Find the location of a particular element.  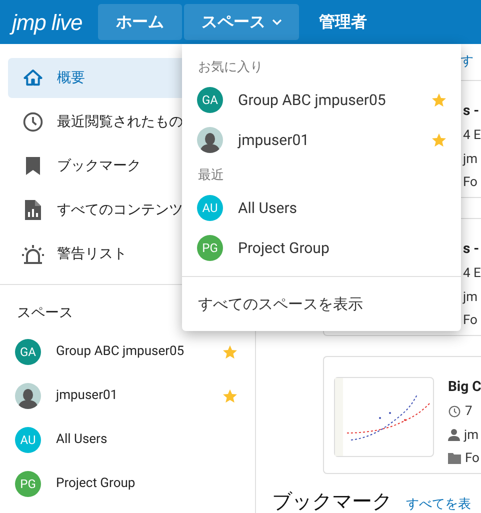

nav-tab: スペース is located at coordinates (241, 22).